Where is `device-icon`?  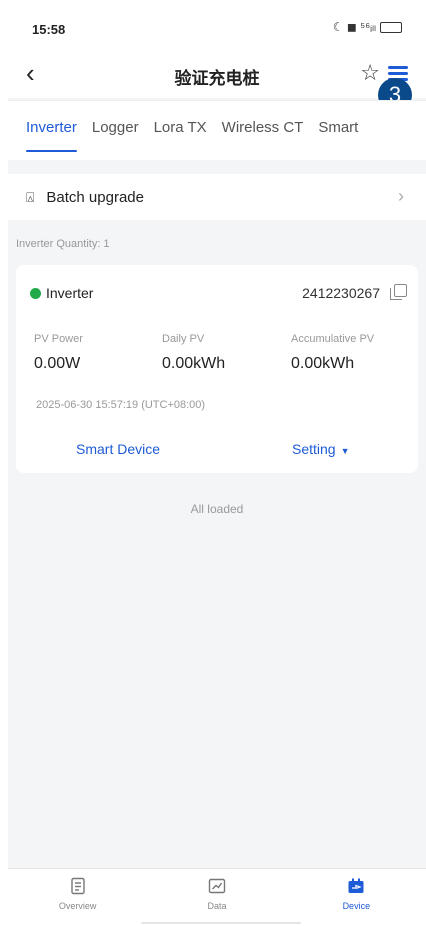 device-icon is located at coordinates (356, 885).